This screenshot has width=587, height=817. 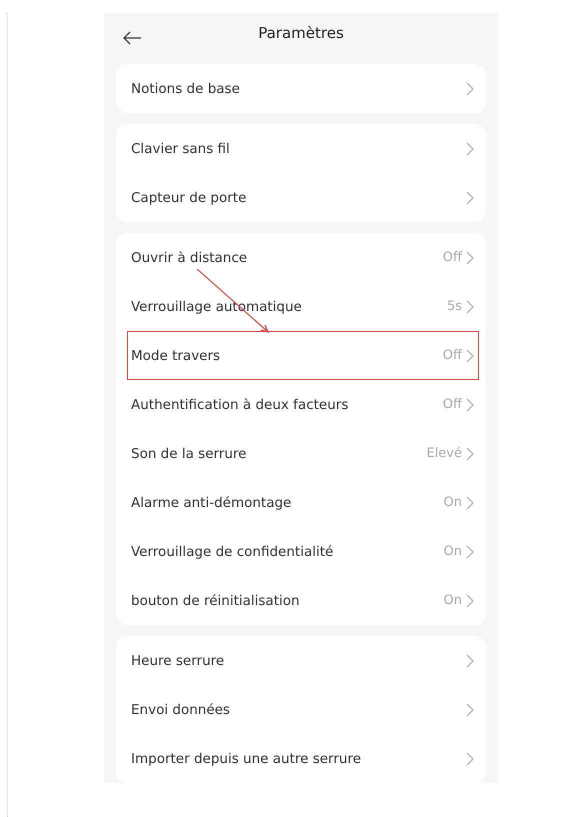 What do you see at coordinates (232, 552) in the screenshot?
I see `setting-label: Verrouillage de confidentialité` at bounding box center [232, 552].